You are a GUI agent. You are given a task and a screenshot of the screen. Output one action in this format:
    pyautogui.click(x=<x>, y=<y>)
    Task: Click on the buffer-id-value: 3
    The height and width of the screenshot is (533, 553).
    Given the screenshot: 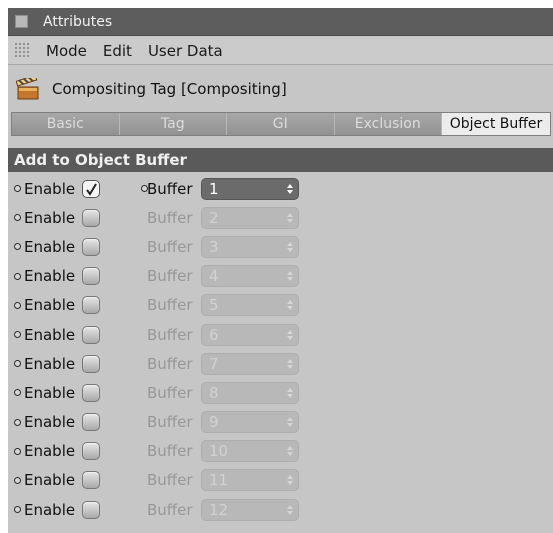 What is the action you would take?
    pyautogui.click(x=214, y=246)
    